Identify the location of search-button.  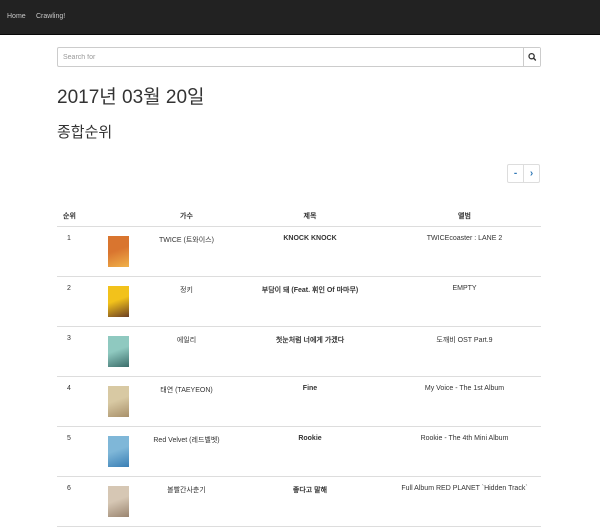
(531, 57).